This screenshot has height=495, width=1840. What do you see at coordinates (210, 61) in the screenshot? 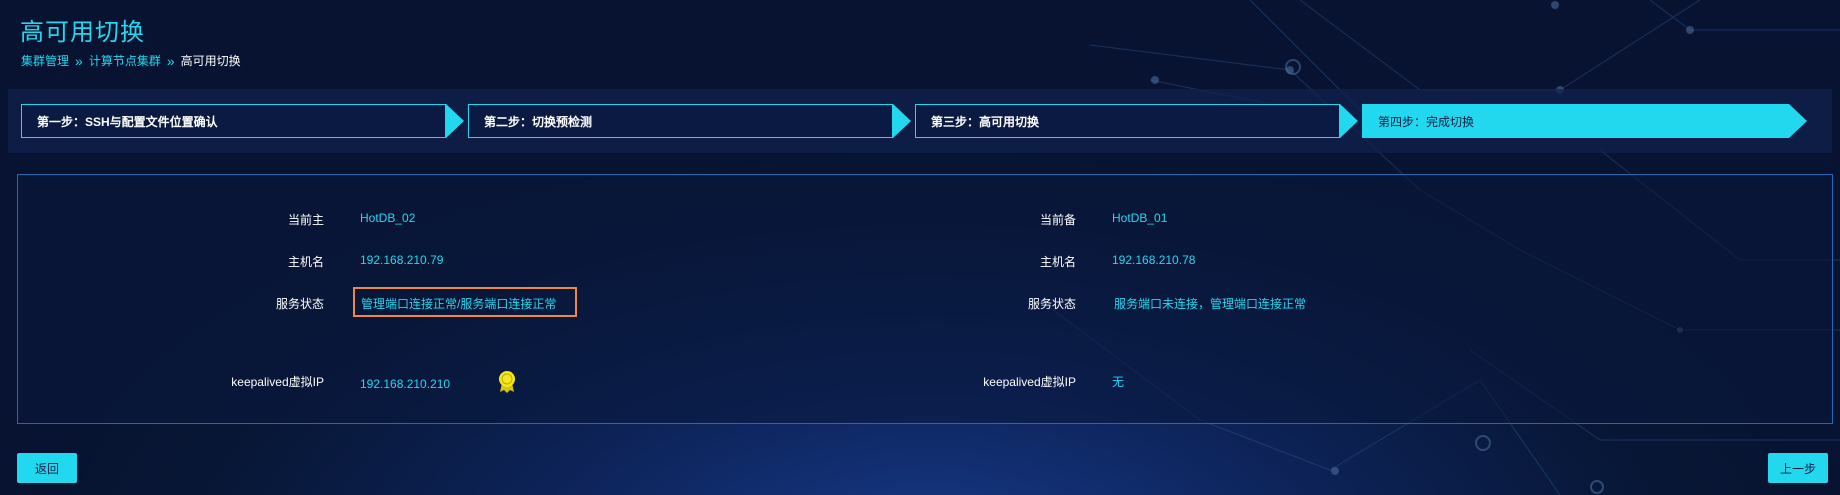
I see `breadcrumb-current: 高可用切换` at bounding box center [210, 61].